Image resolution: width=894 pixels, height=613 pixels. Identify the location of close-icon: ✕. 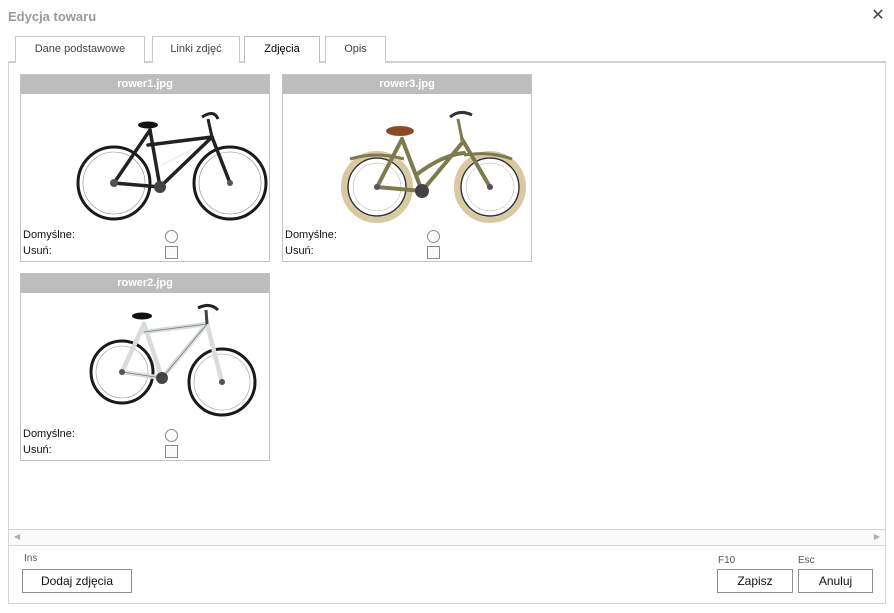
(878, 16).